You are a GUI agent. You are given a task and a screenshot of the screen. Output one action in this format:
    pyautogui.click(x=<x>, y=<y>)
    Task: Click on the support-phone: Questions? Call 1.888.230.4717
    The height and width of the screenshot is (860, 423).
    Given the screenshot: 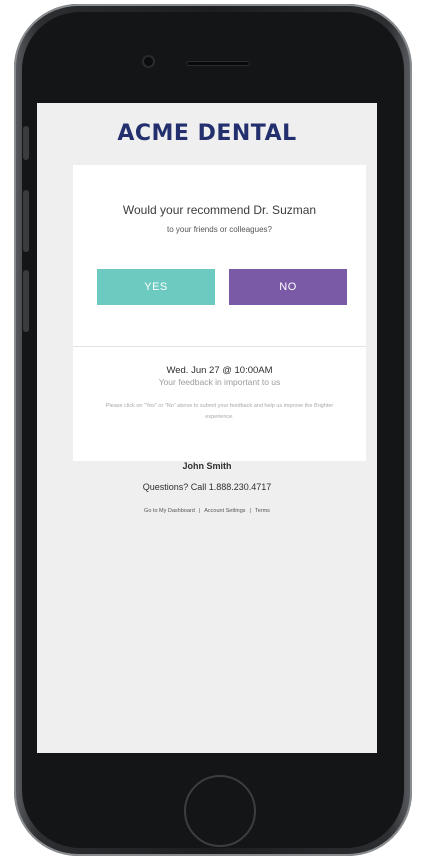 What is the action you would take?
    pyautogui.click(x=207, y=487)
    